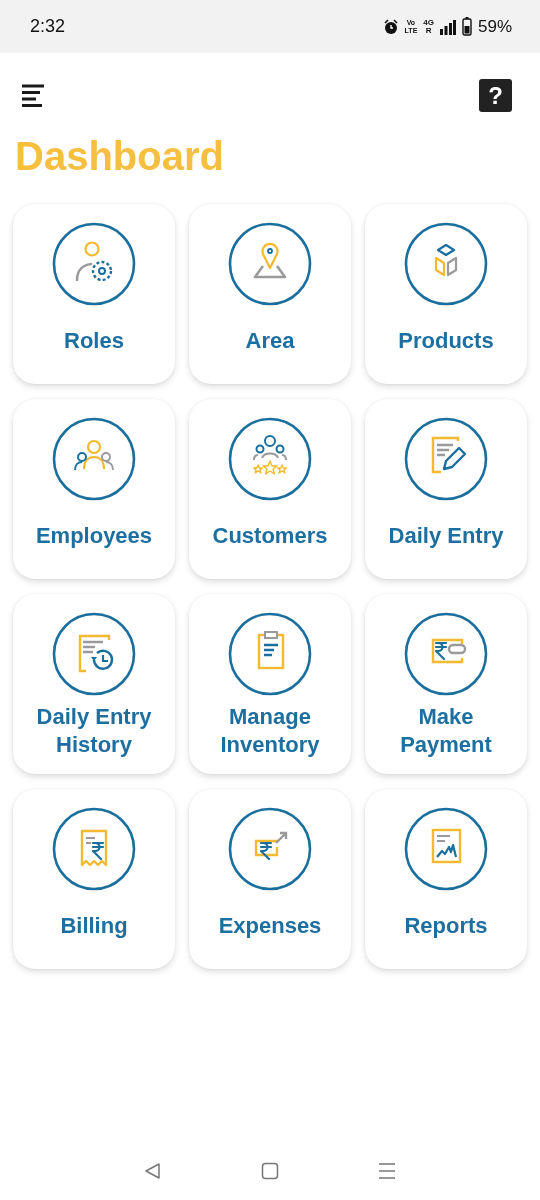 The width and height of the screenshot is (540, 1200). What do you see at coordinates (270, 684) in the screenshot?
I see `dashboard-tile: Manage Inventory` at bounding box center [270, 684].